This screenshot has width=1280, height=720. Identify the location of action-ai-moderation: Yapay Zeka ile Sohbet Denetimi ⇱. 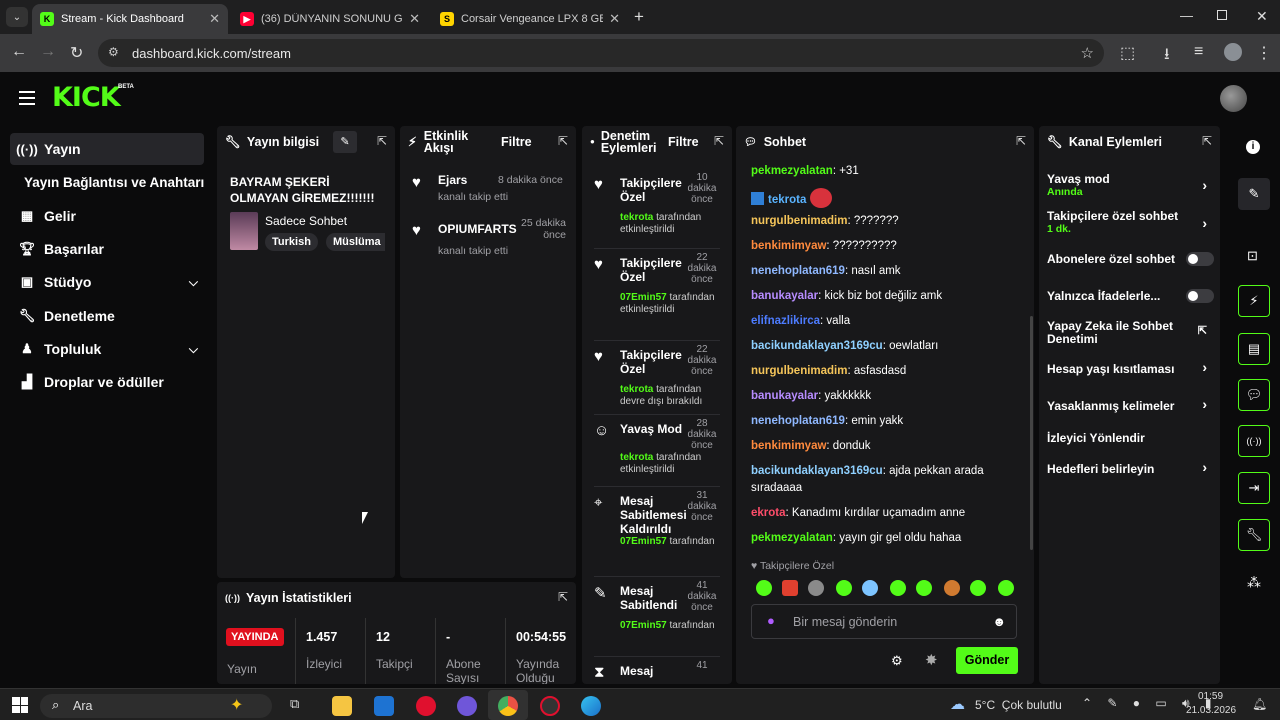
(1132, 333).